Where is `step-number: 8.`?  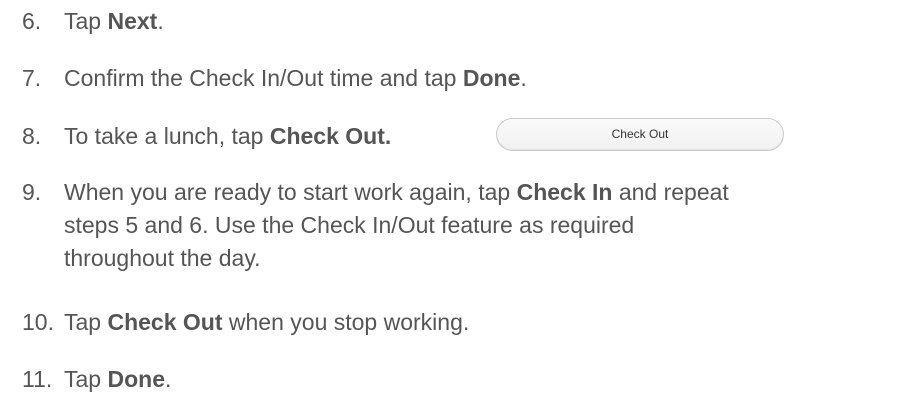 step-number: 8. is located at coordinates (32, 136).